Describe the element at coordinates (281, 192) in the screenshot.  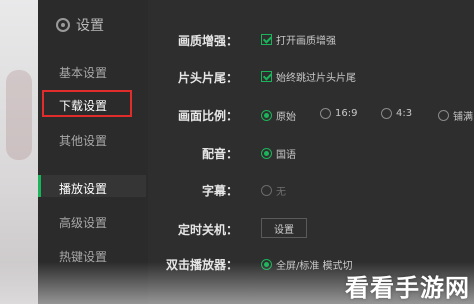
I see `subtitle-option-text: 无` at that location.